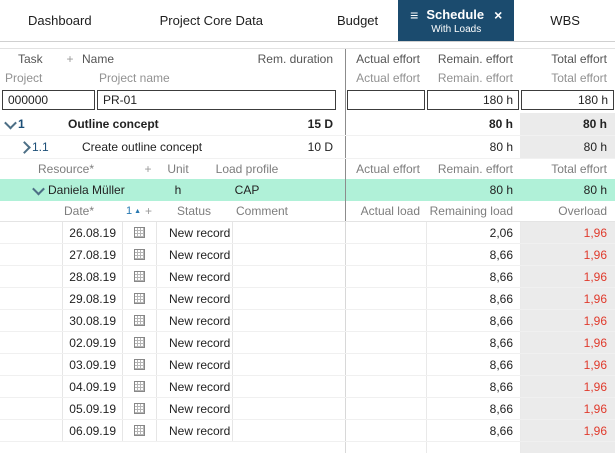 This screenshot has width=615, height=453. Describe the element at coordinates (498, 15) in the screenshot. I see `close-icon: ×` at that location.